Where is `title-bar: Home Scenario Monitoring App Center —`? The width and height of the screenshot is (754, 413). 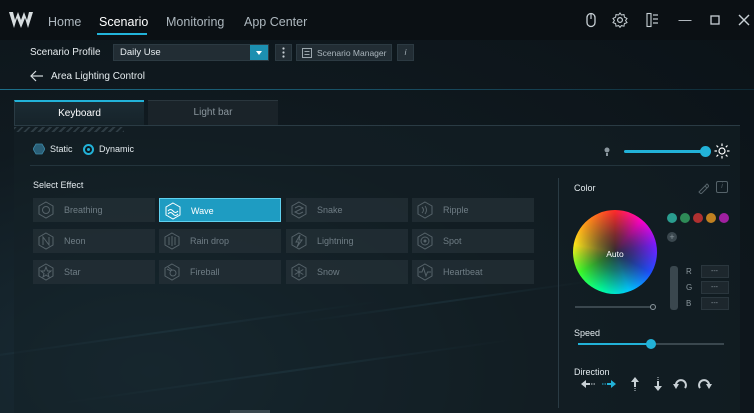
title-bar: Home Scenario Monitoring App Center — is located at coordinates (377, 20).